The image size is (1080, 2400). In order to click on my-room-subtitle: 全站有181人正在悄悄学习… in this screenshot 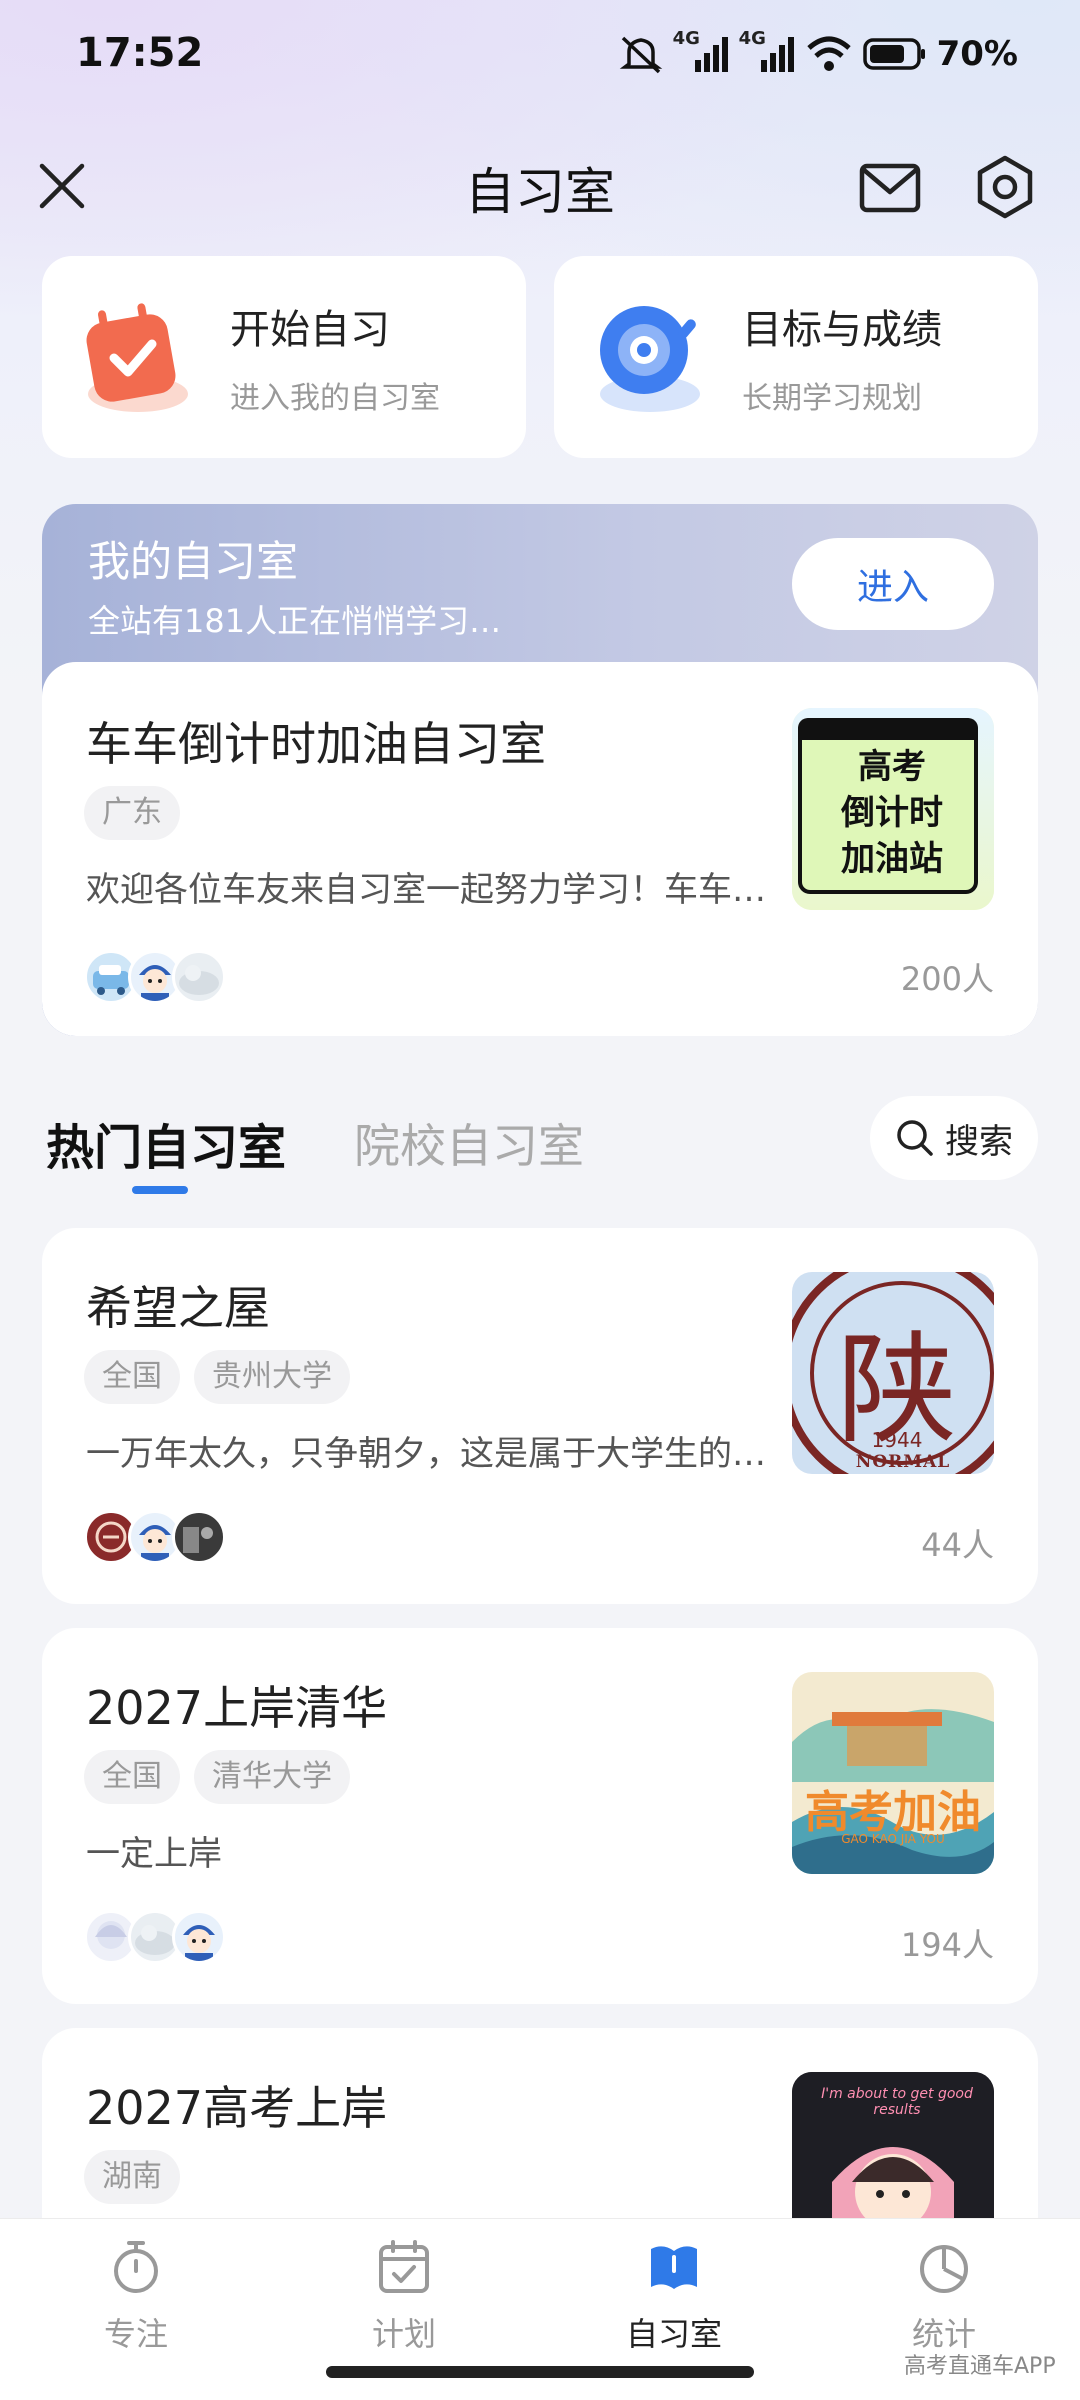, I will do `click(295, 621)`.